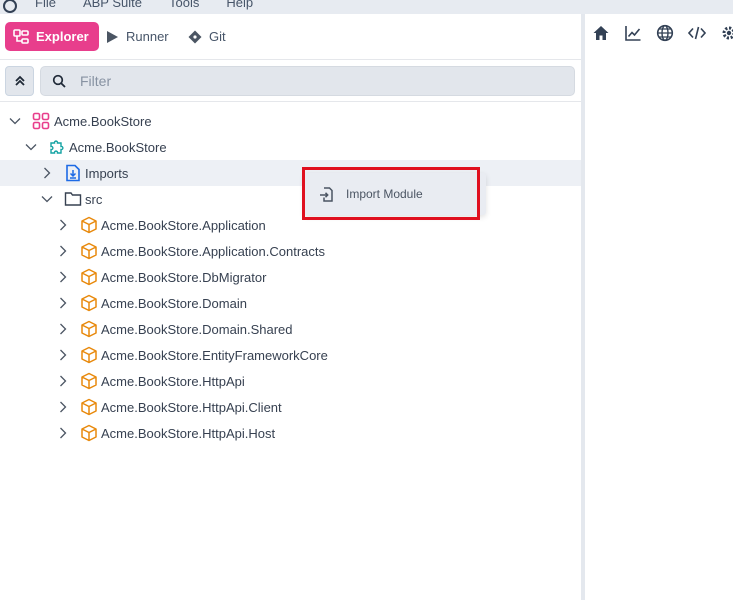 Image resolution: width=733 pixels, height=600 pixels. I want to click on tree-node-label: Imports, so click(107, 173).